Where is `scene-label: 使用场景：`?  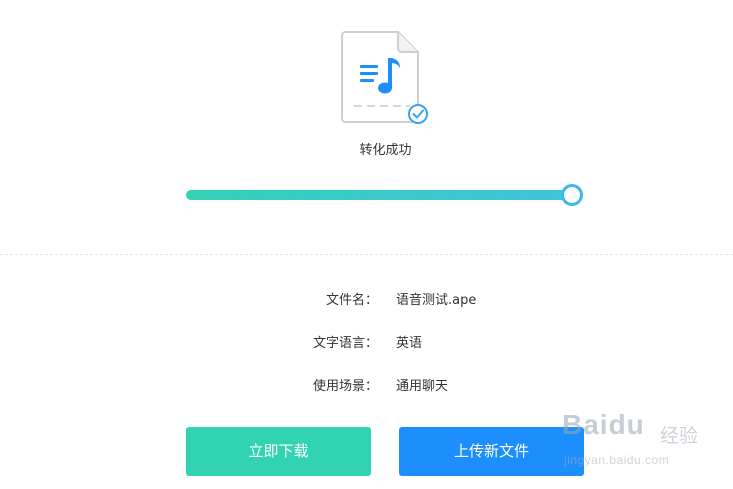 scene-label: 使用场景： is located at coordinates (345, 386).